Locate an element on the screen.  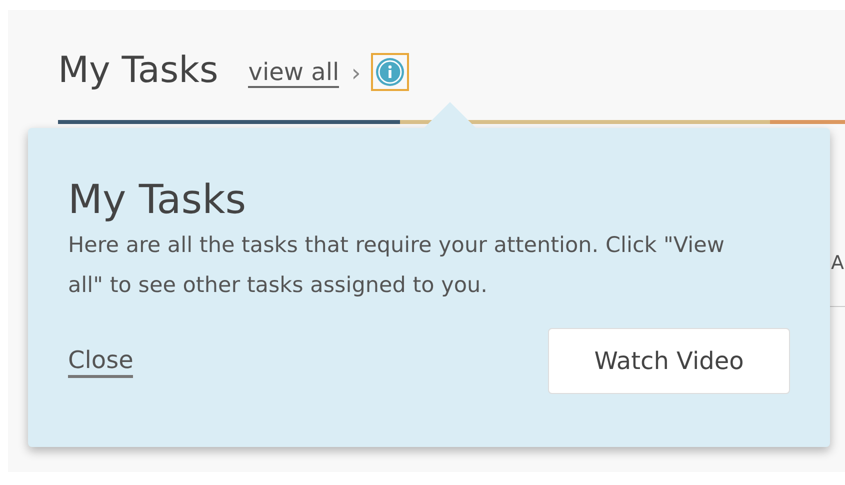
close-link: Close is located at coordinates (101, 361).